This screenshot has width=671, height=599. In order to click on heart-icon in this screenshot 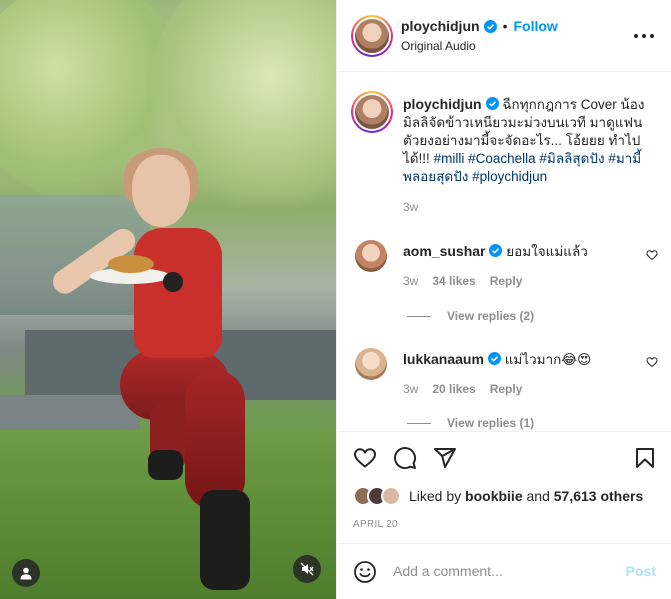, I will do `click(365, 458)`.